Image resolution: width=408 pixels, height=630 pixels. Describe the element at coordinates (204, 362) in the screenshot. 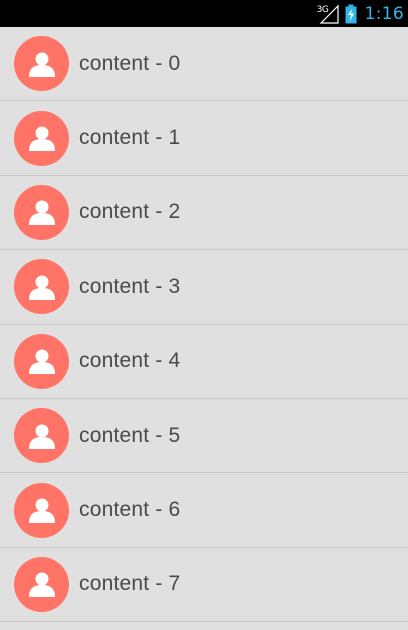

I see `list-item: content - 4` at that location.